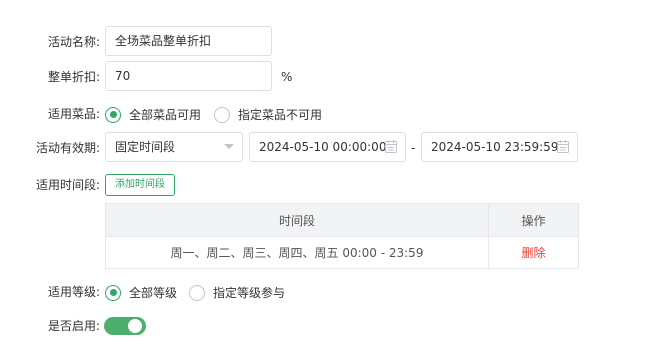 This screenshot has width=661, height=354. I want to click on time-slots-table: 时间段 操作 周一、周二、周三、周四、周五 00:00 - 23:59 删除, so click(342, 236).